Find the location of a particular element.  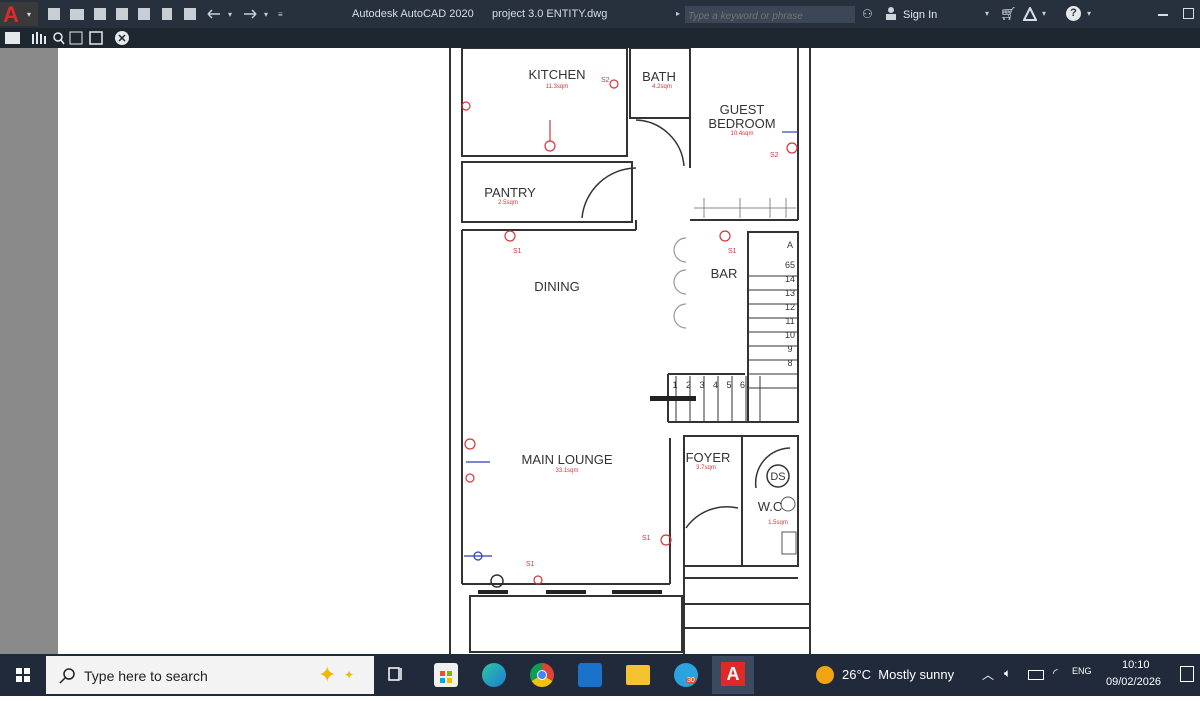

quick-access-icons: ▾ ▾ ≡ is located at coordinates (165, 14).